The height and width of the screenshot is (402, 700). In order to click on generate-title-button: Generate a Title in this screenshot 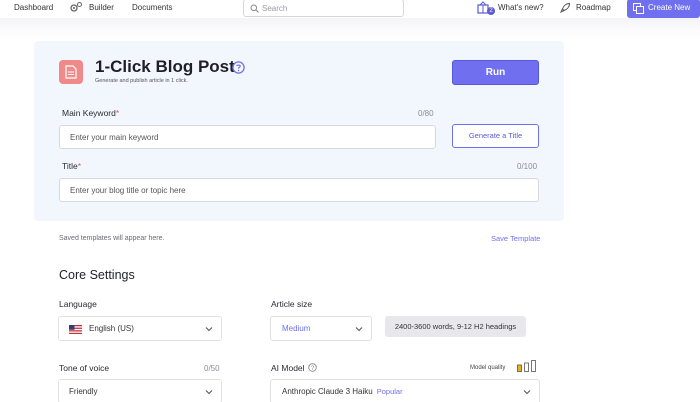, I will do `click(495, 136)`.